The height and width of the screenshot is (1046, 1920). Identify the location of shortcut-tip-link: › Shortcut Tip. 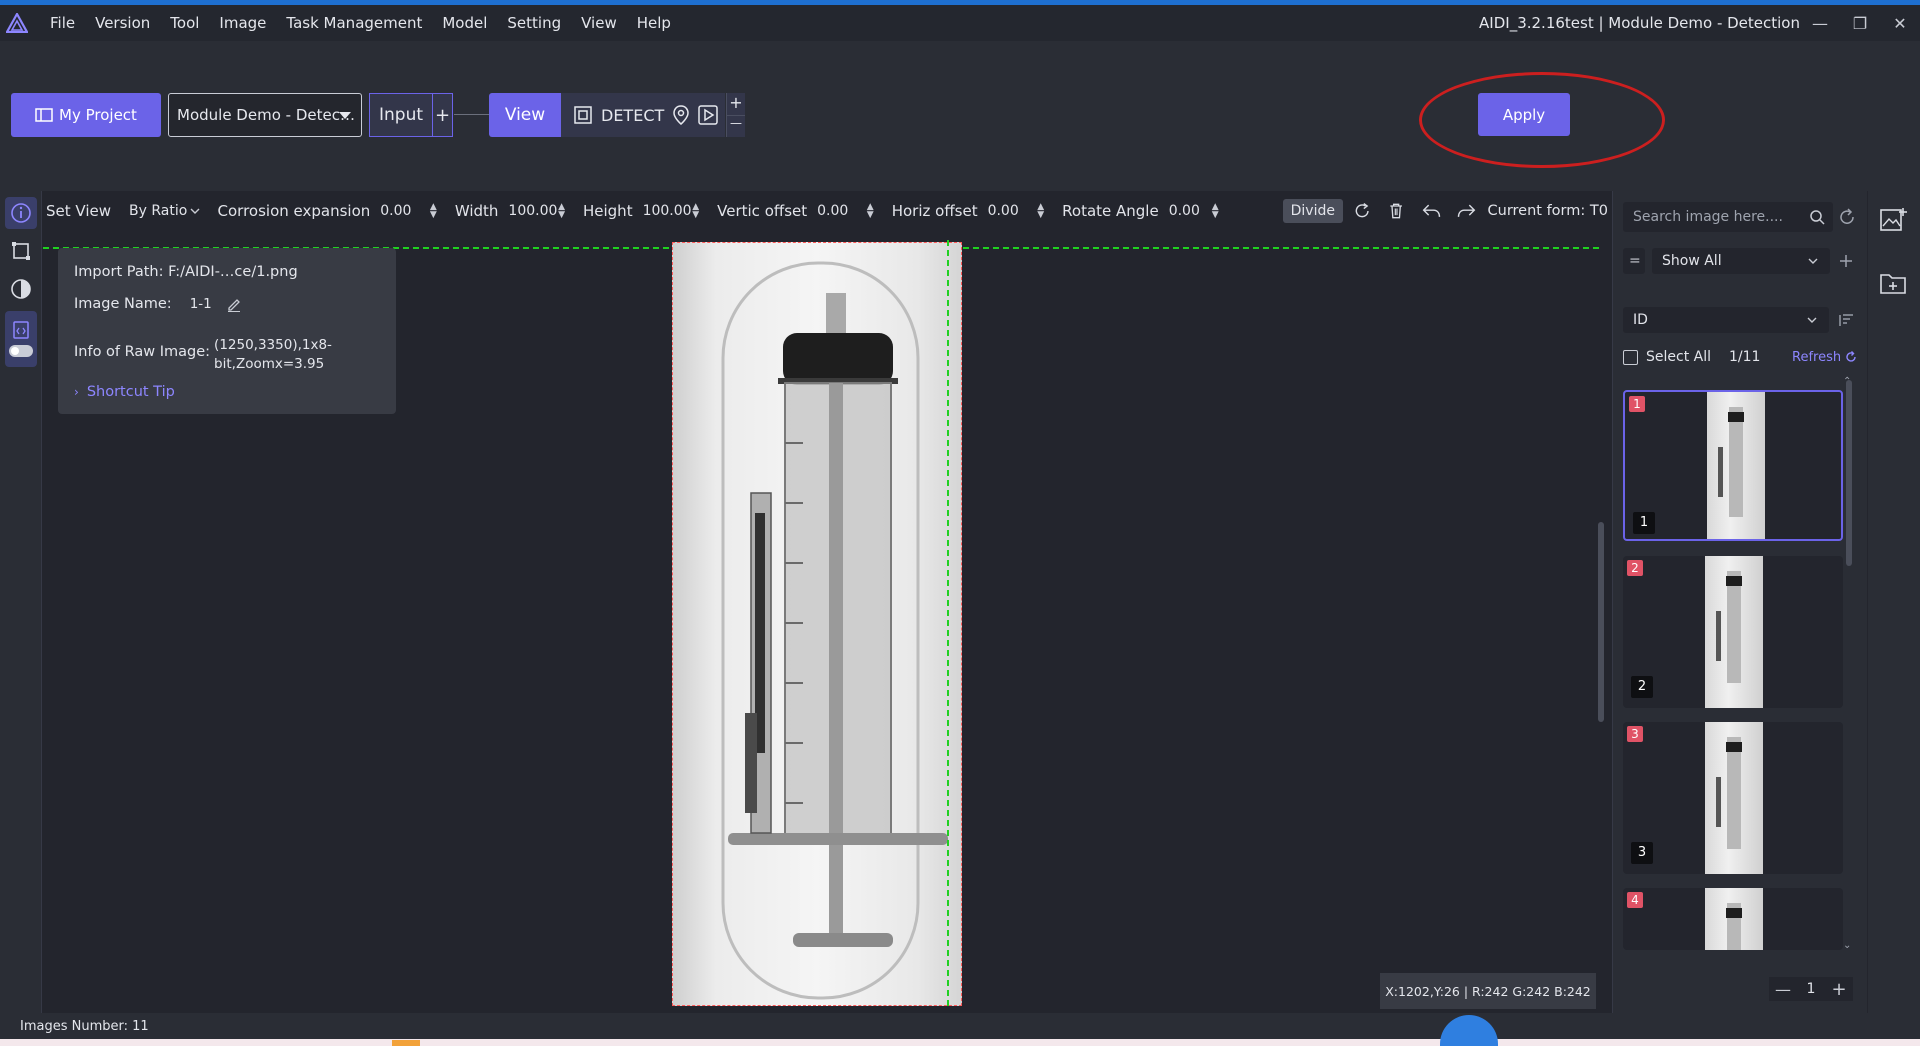
(124, 392).